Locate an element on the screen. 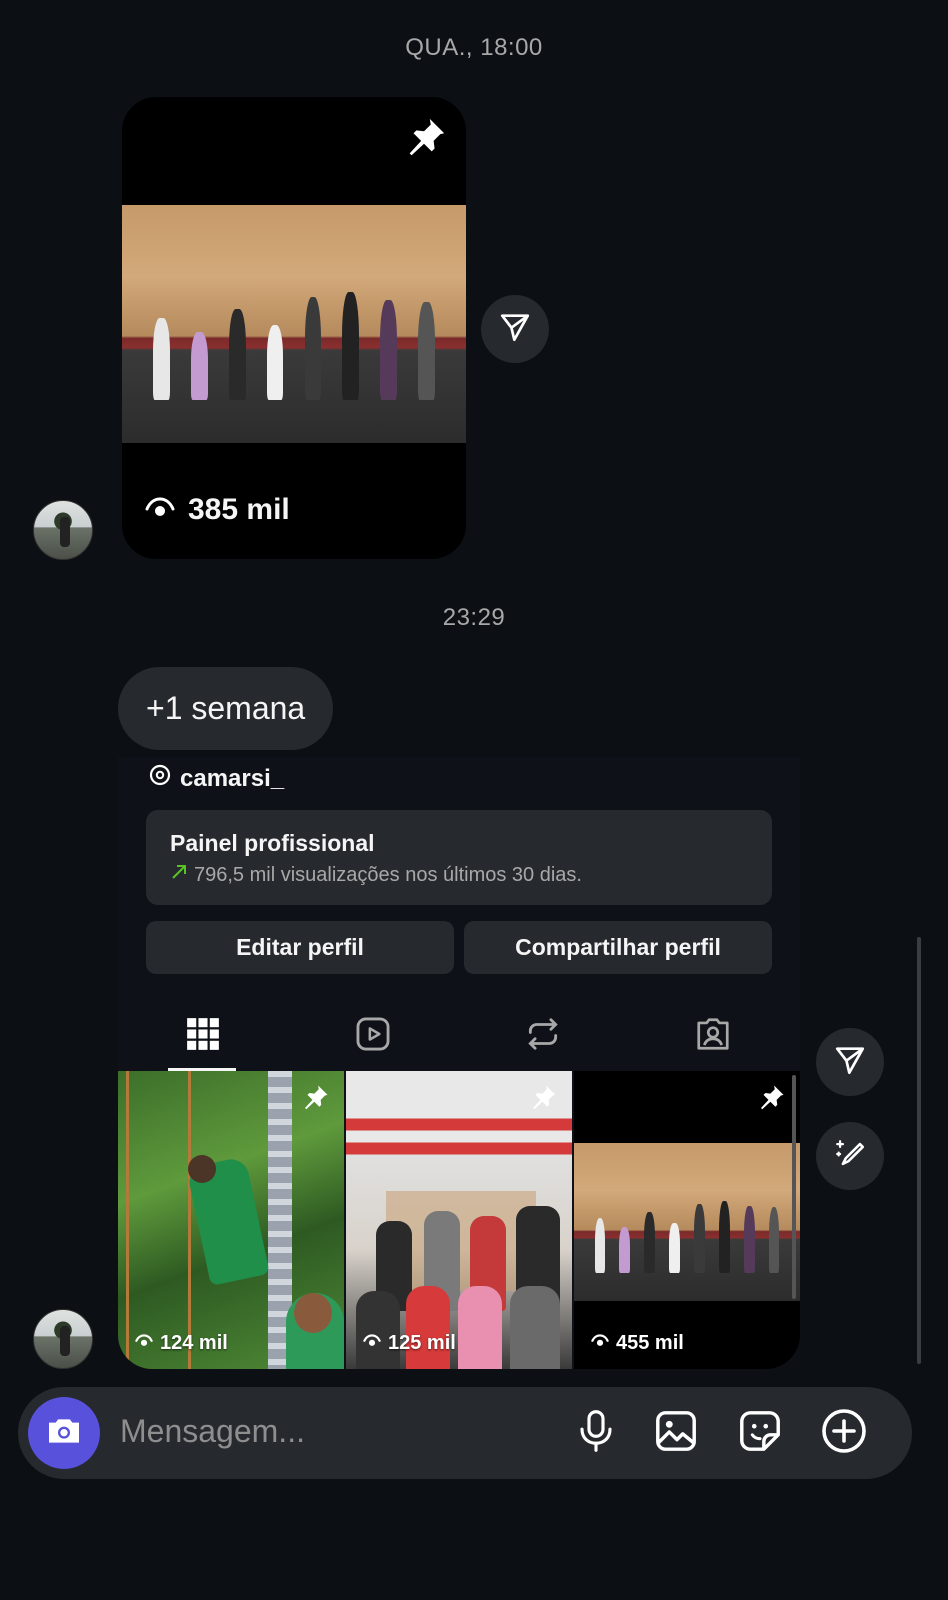 Image resolution: width=948 pixels, height=1600 pixels. grid-icon is located at coordinates (203, 1036).